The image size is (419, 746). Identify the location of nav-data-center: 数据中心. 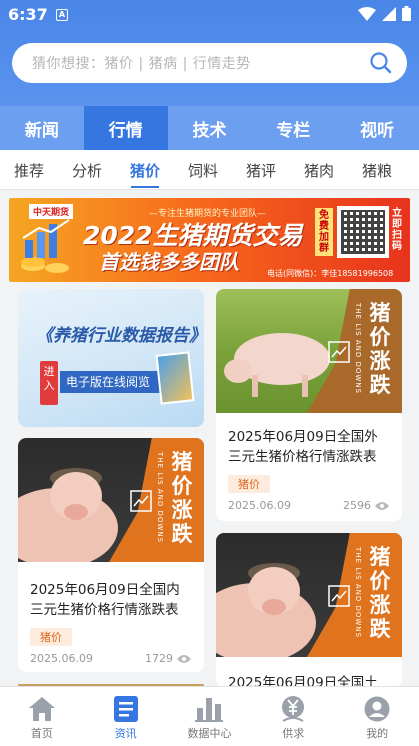
(210, 716).